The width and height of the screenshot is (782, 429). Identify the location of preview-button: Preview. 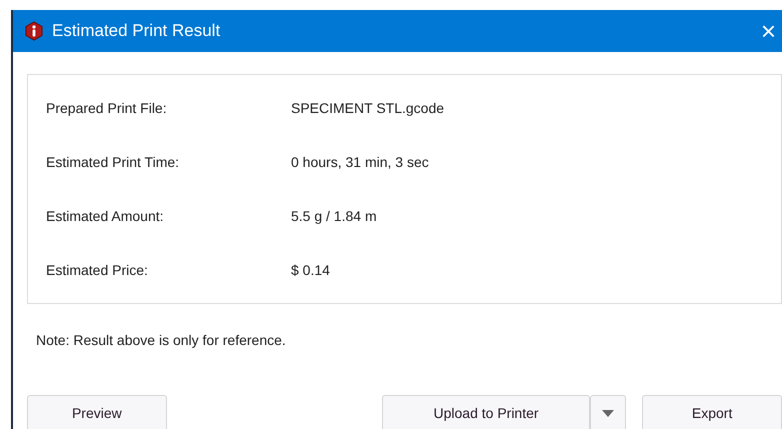
(97, 412).